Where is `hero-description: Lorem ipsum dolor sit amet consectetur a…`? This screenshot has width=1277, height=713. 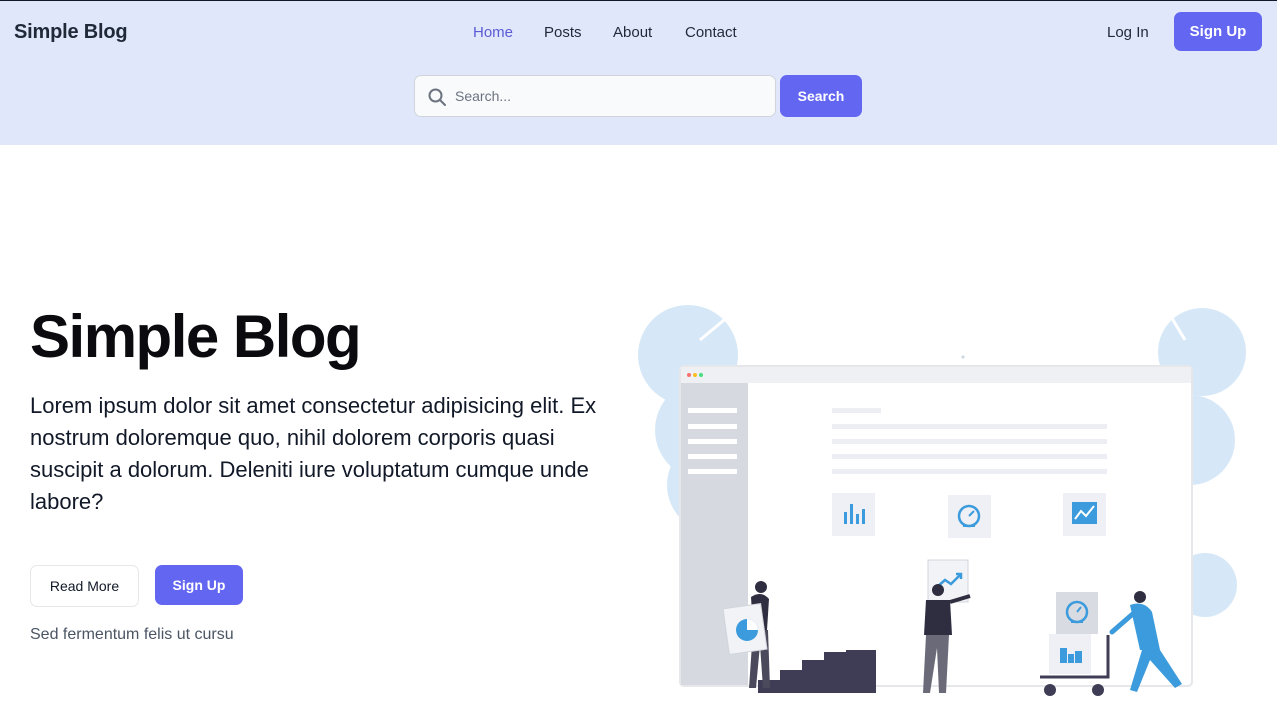 hero-description: Lorem ipsum dolor sit amet consectetur a… is located at coordinates (313, 453).